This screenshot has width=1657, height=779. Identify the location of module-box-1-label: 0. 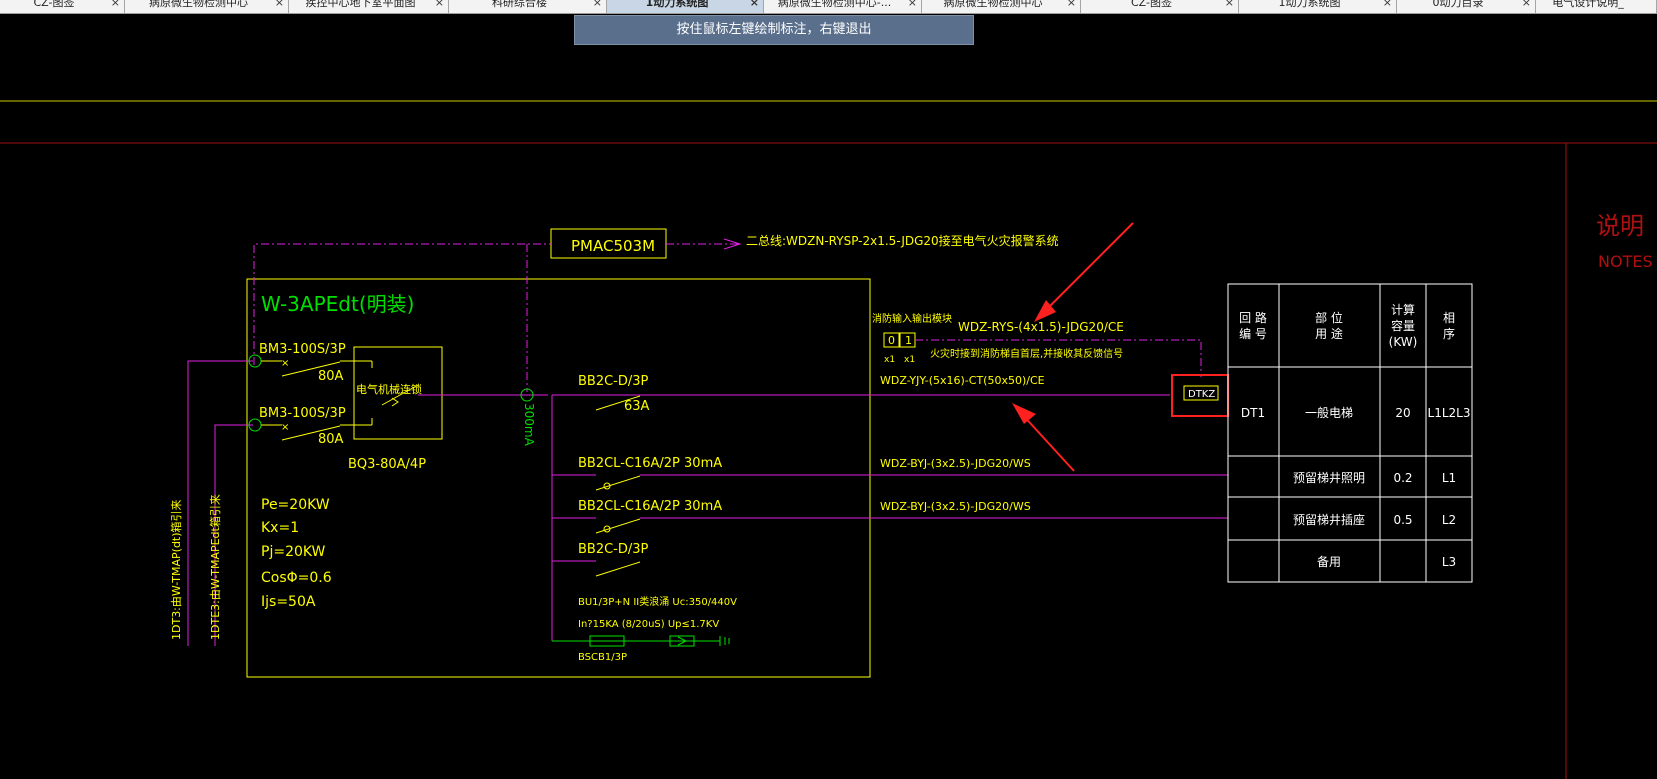
(891, 340).